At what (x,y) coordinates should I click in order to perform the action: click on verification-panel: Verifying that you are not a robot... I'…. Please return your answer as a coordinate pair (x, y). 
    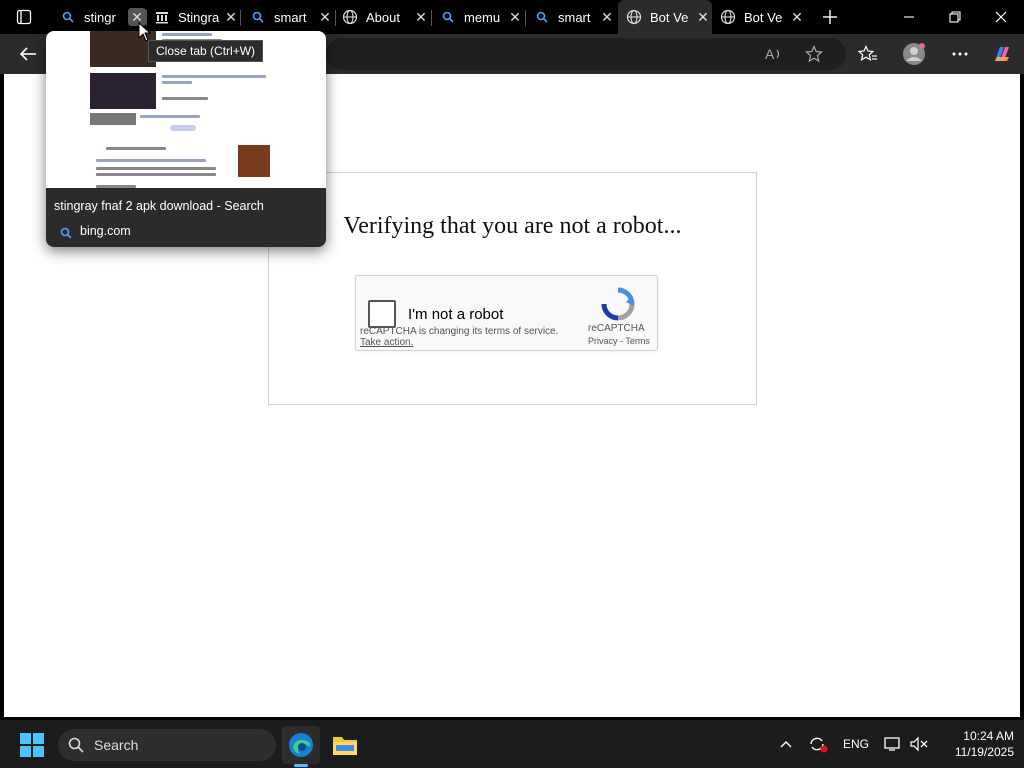
    Looking at the image, I should click on (512, 288).